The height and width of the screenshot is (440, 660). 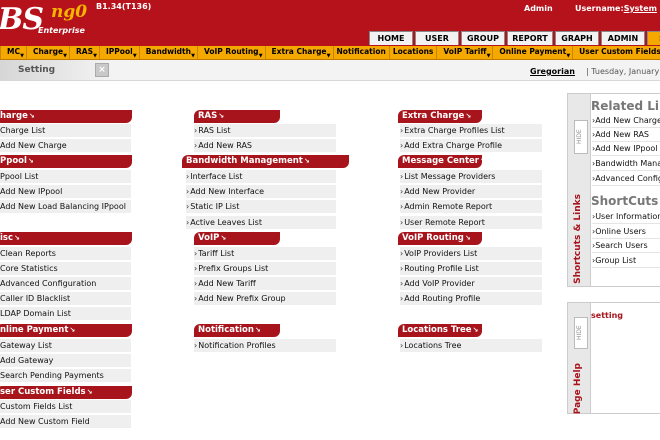 I want to click on username-label: Username:, so click(x=599, y=8).